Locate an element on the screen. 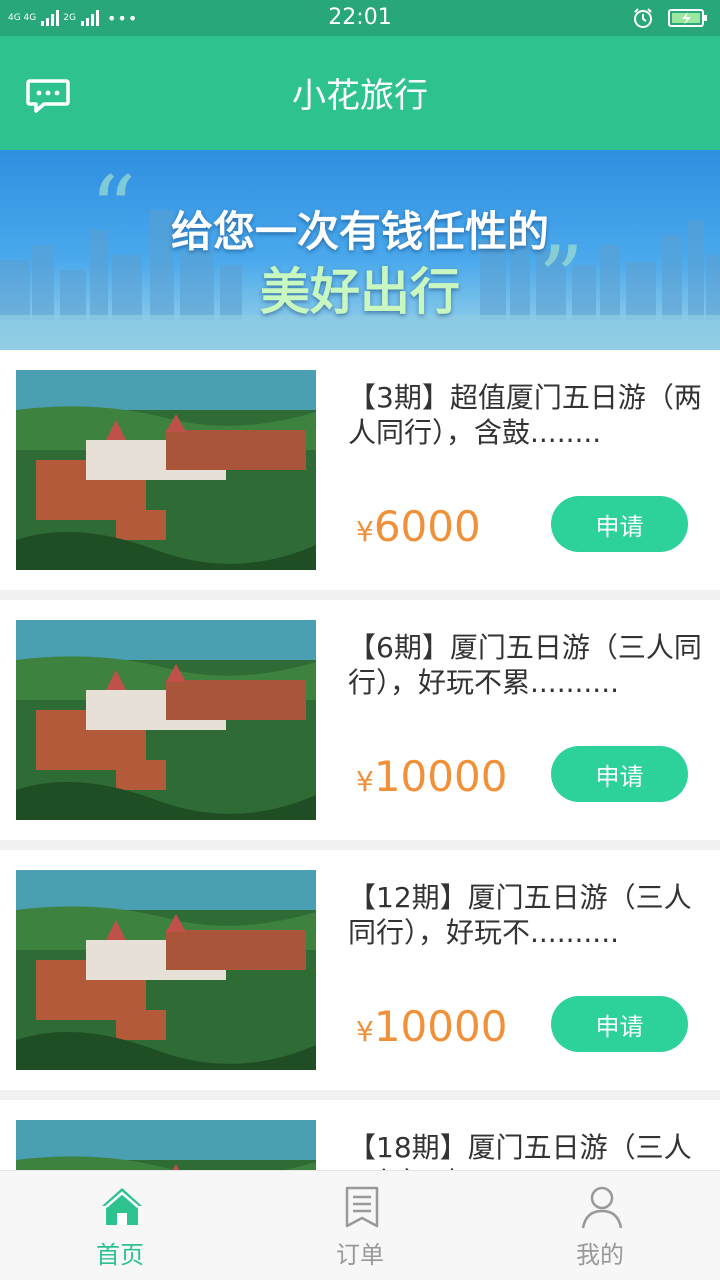 The image size is (720, 1280). nav-item-orders: 订单 is located at coordinates (360, 1225).